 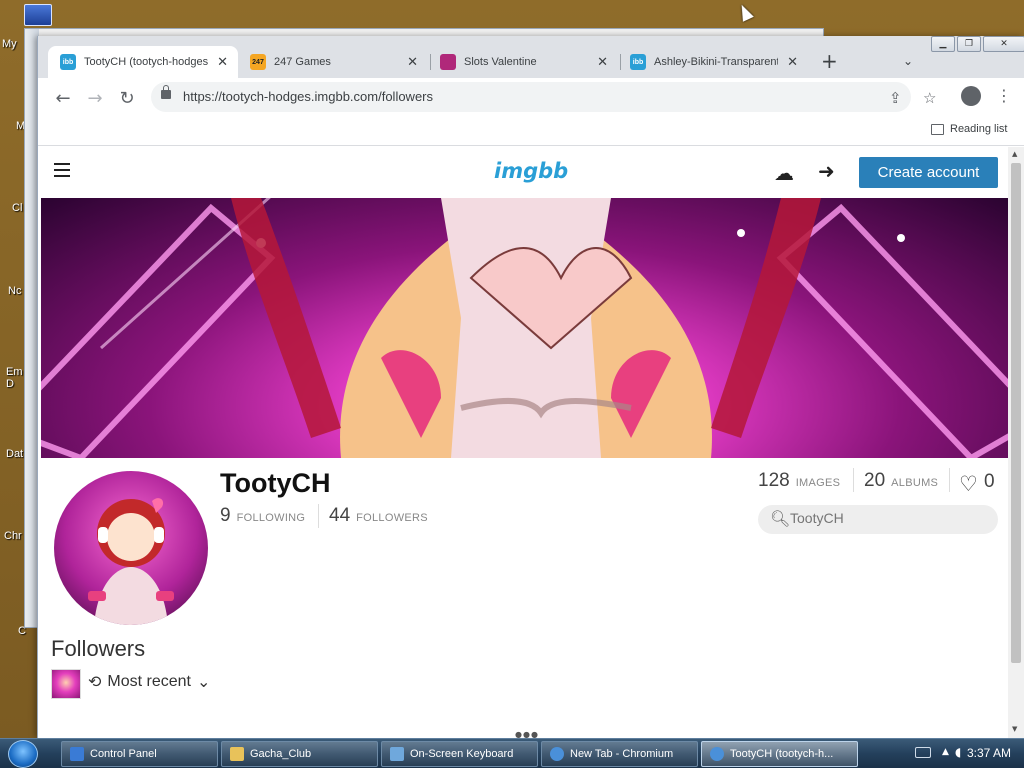 I want to click on scroll-up-arrow-icon: ▲, so click(x=1014, y=154).